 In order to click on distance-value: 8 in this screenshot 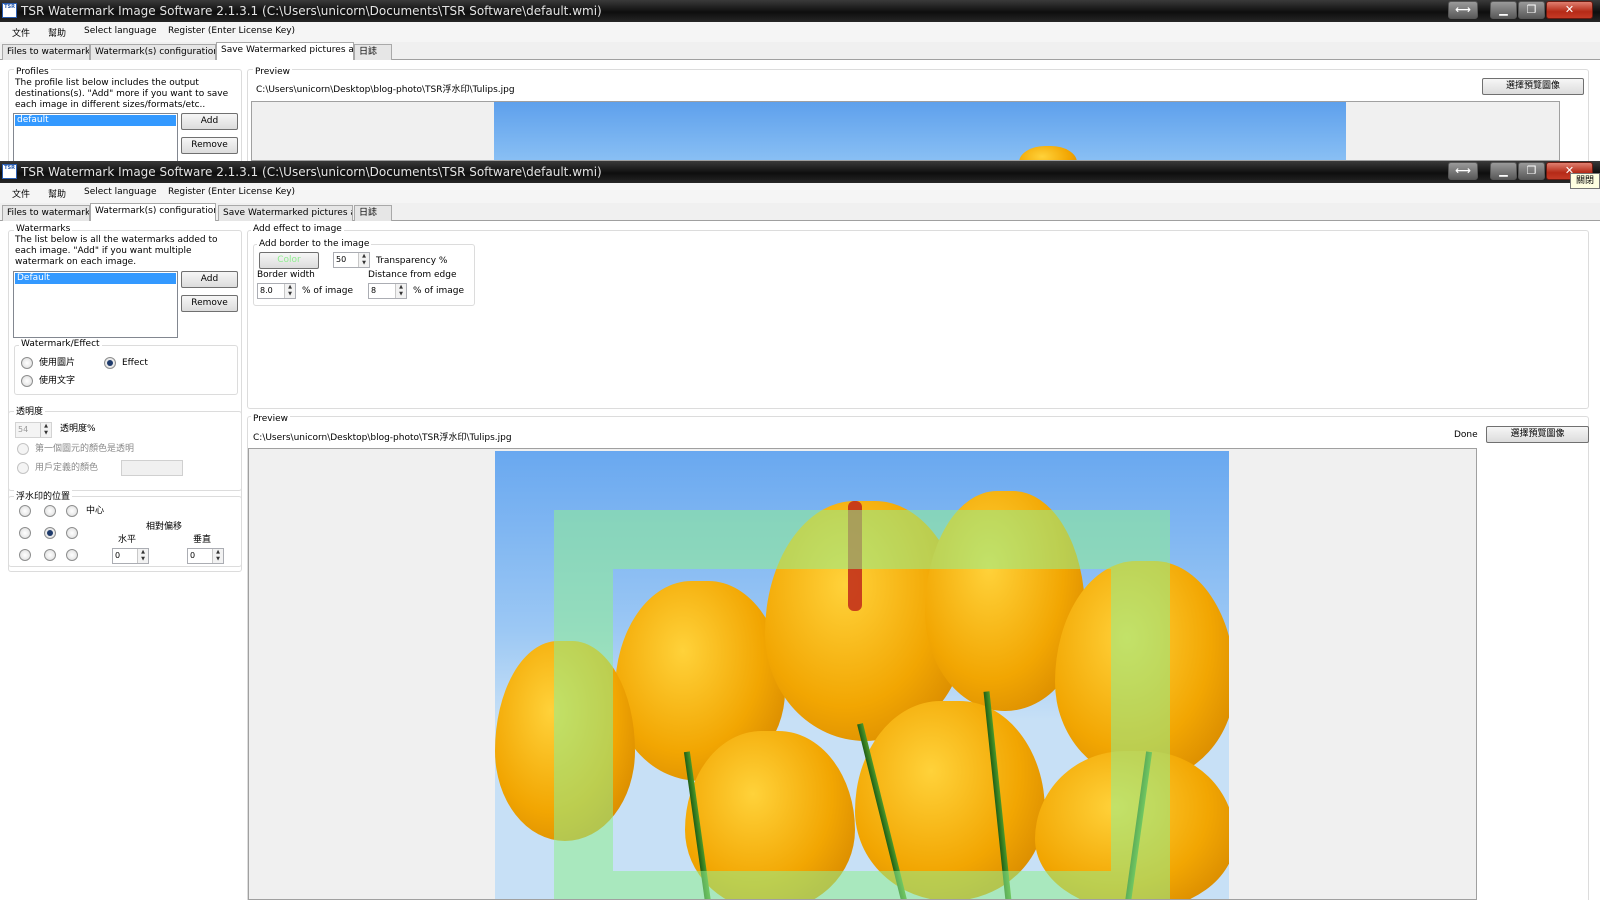, I will do `click(374, 290)`.